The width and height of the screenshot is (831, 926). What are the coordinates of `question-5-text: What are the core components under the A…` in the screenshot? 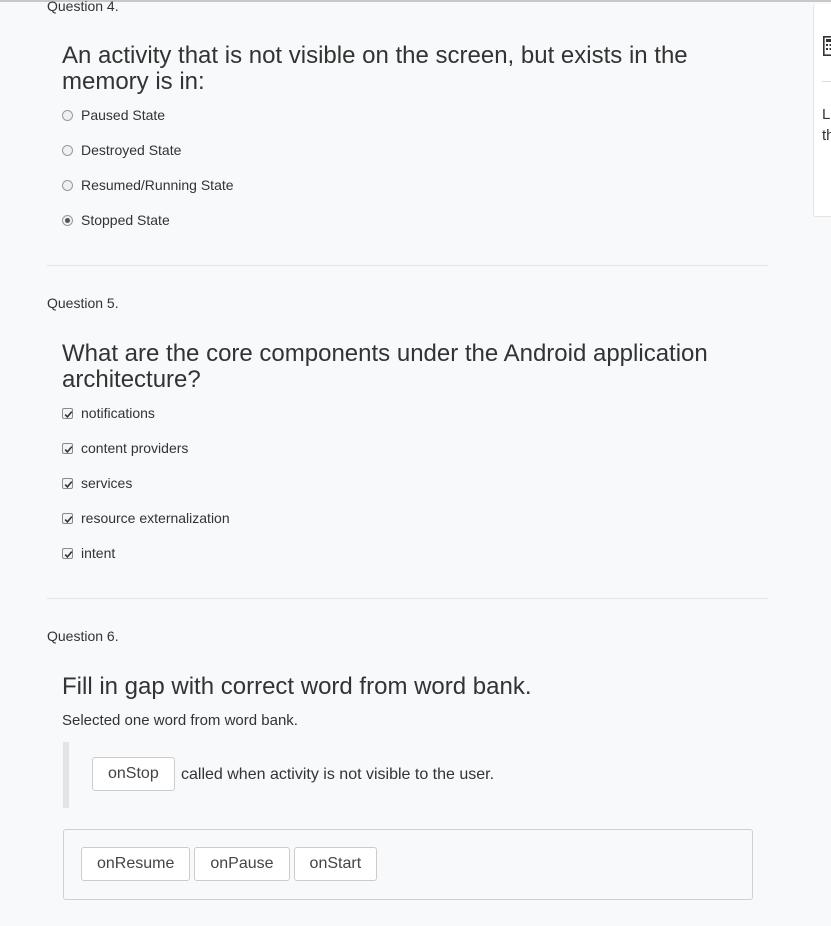 It's located at (385, 366).